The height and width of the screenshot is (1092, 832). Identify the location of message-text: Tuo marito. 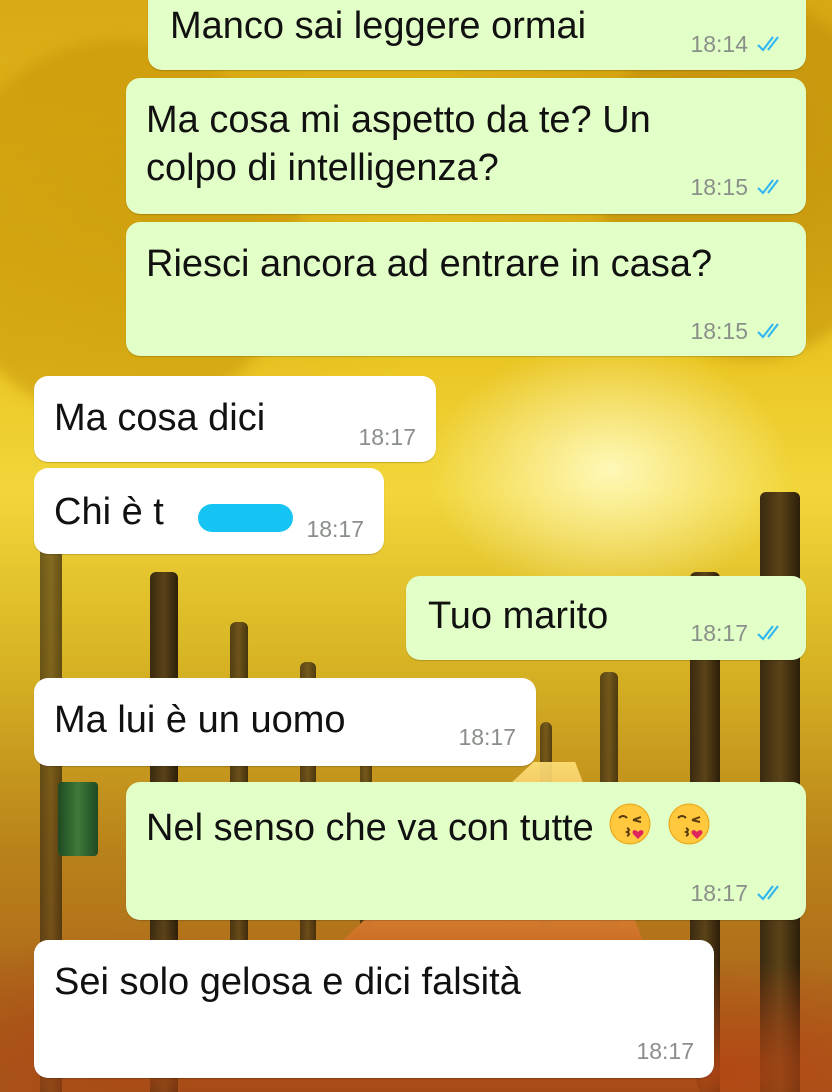
(518, 616).